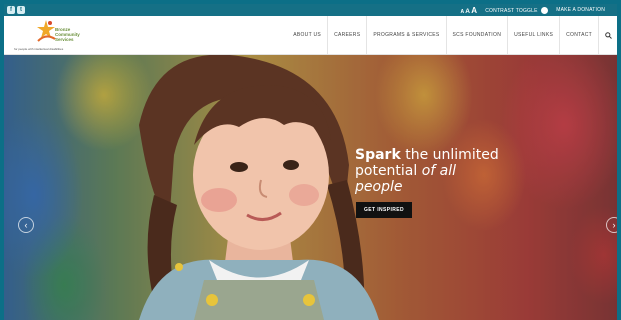 This screenshot has width=621, height=320. What do you see at coordinates (307, 35) in the screenshot?
I see `nav-about-us: ABOUT US` at bounding box center [307, 35].